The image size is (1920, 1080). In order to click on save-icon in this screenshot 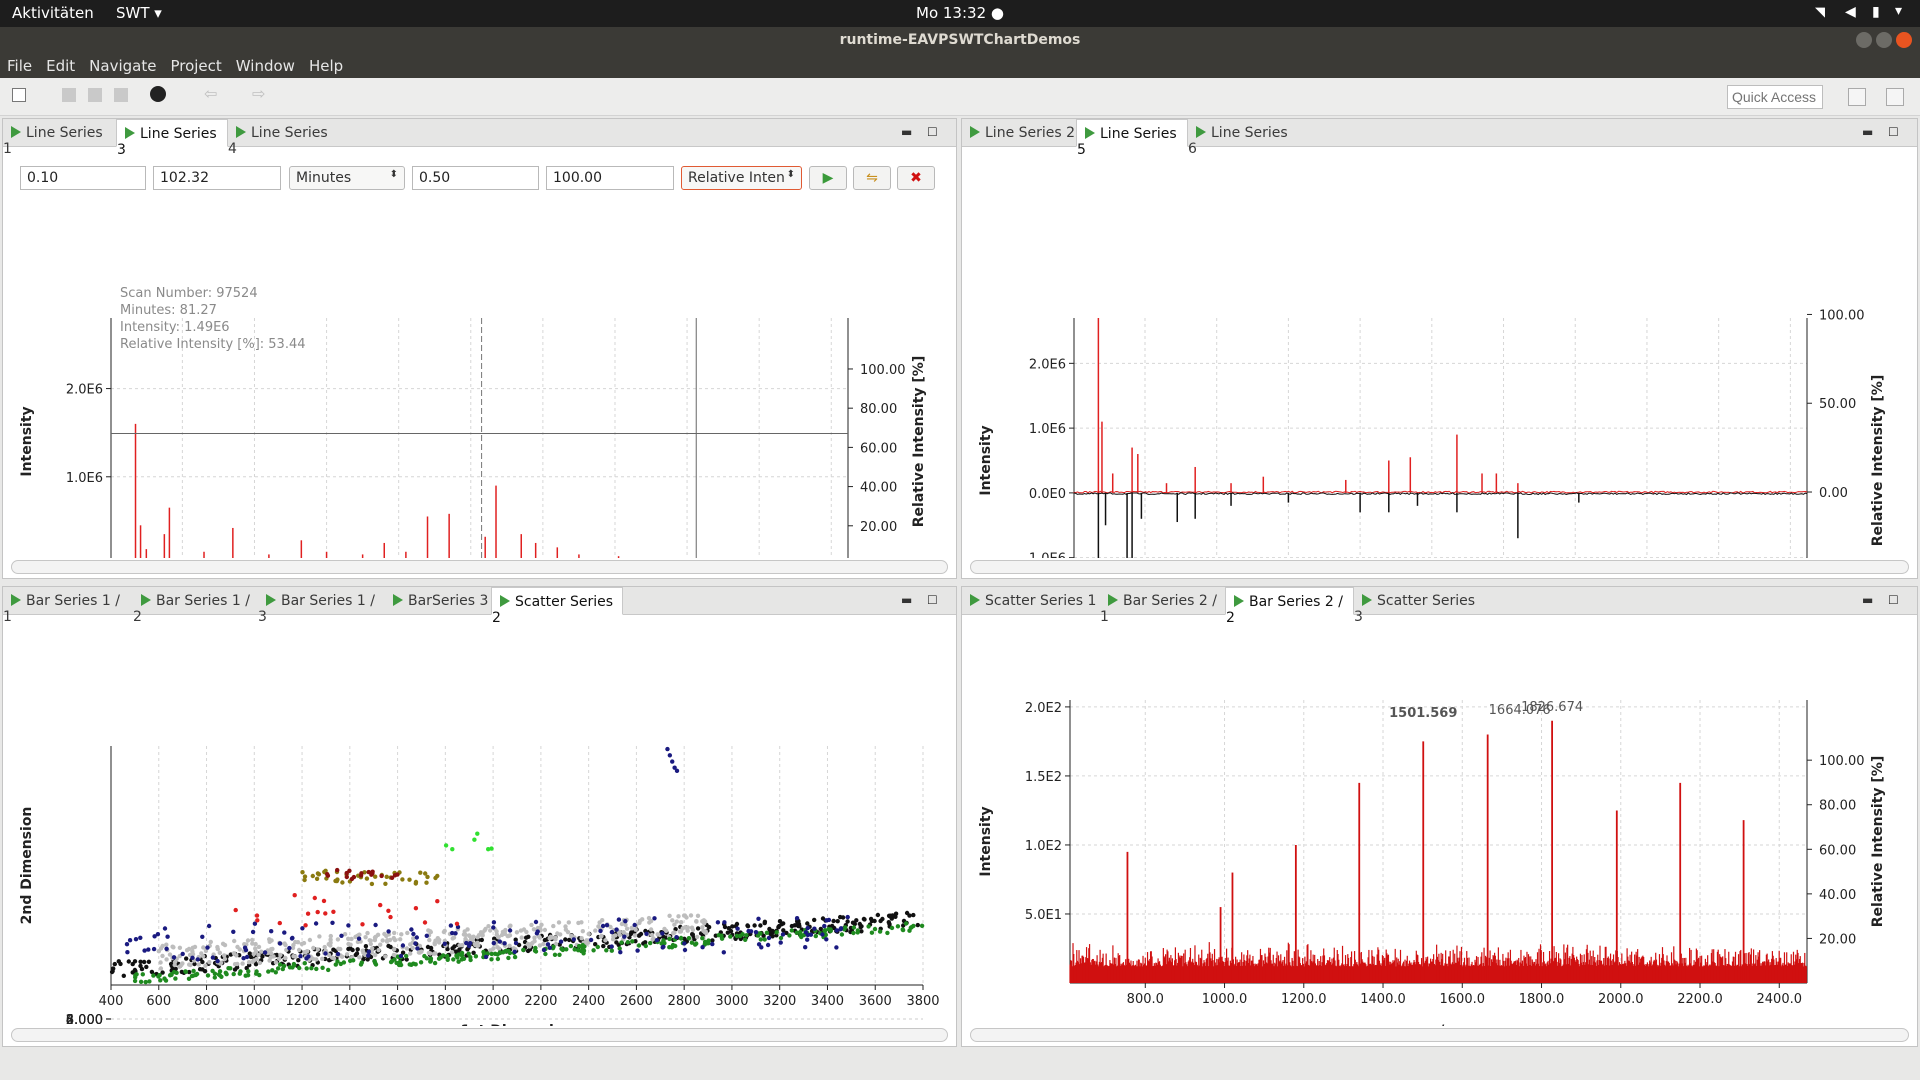, I will do `click(69, 95)`.